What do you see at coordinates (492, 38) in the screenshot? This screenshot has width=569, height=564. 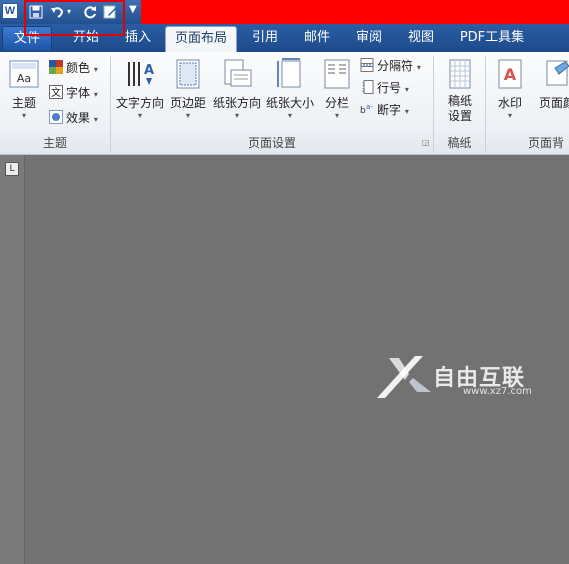 I see `tab-pdf-tools: PDF工具集` at bounding box center [492, 38].